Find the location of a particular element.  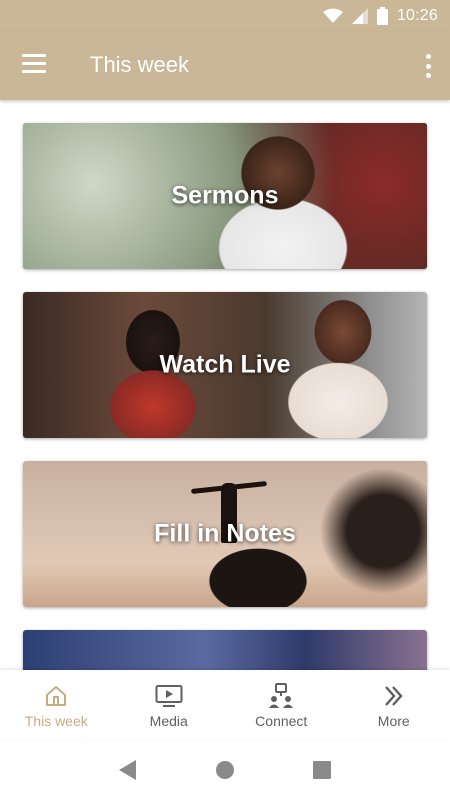

watch-live-card-label: Watch Live is located at coordinates (225, 364).